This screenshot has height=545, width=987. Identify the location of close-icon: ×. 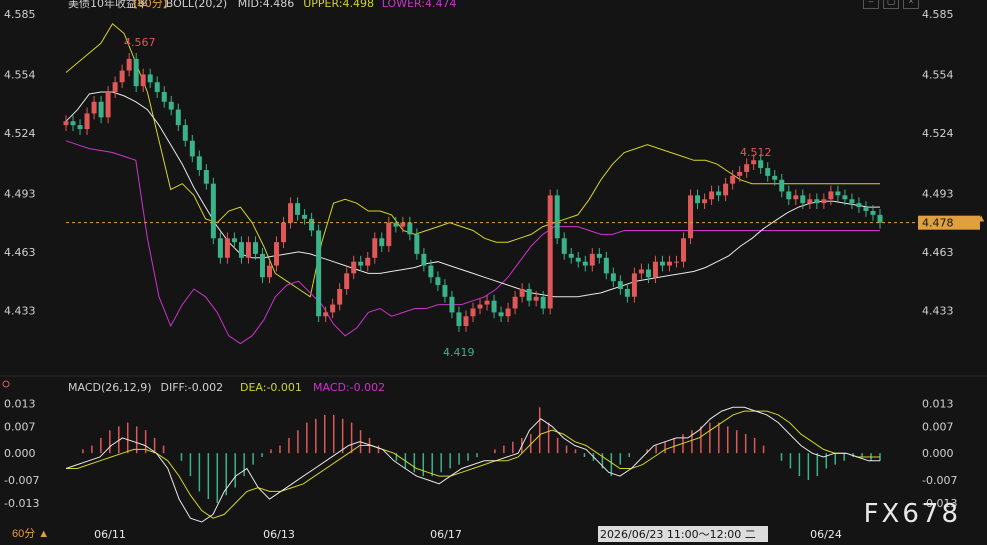
(911, 4).